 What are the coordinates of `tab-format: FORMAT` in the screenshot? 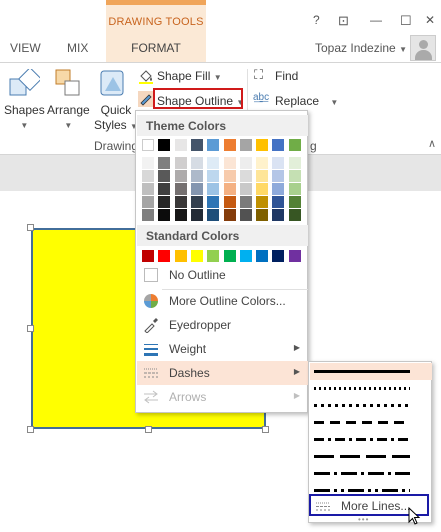 It's located at (156, 48).